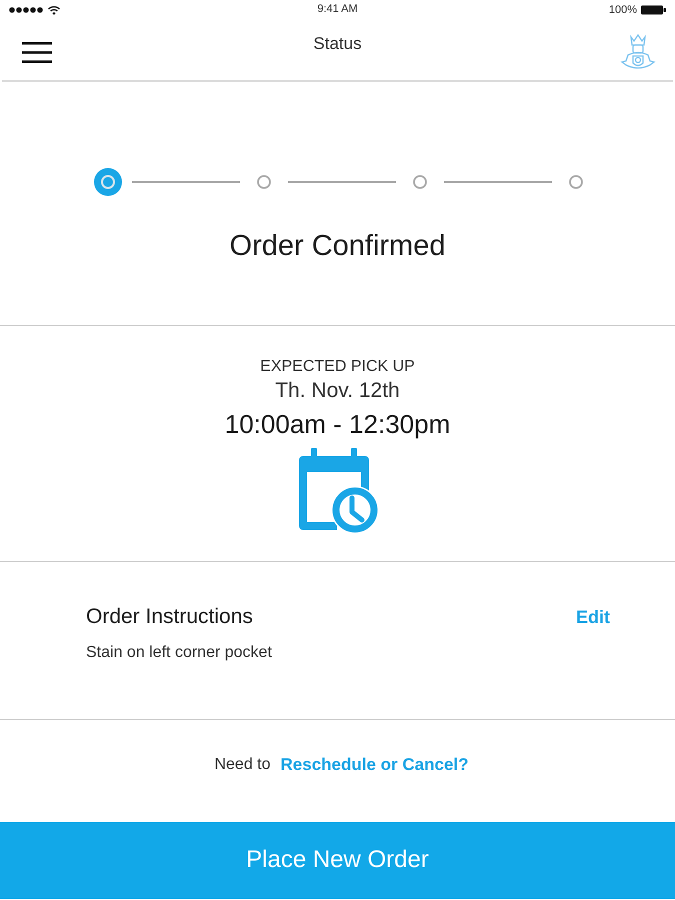 This screenshot has width=675, height=900. What do you see at coordinates (337, 44) in the screenshot?
I see `screen-title: Status` at bounding box center [337, 44].